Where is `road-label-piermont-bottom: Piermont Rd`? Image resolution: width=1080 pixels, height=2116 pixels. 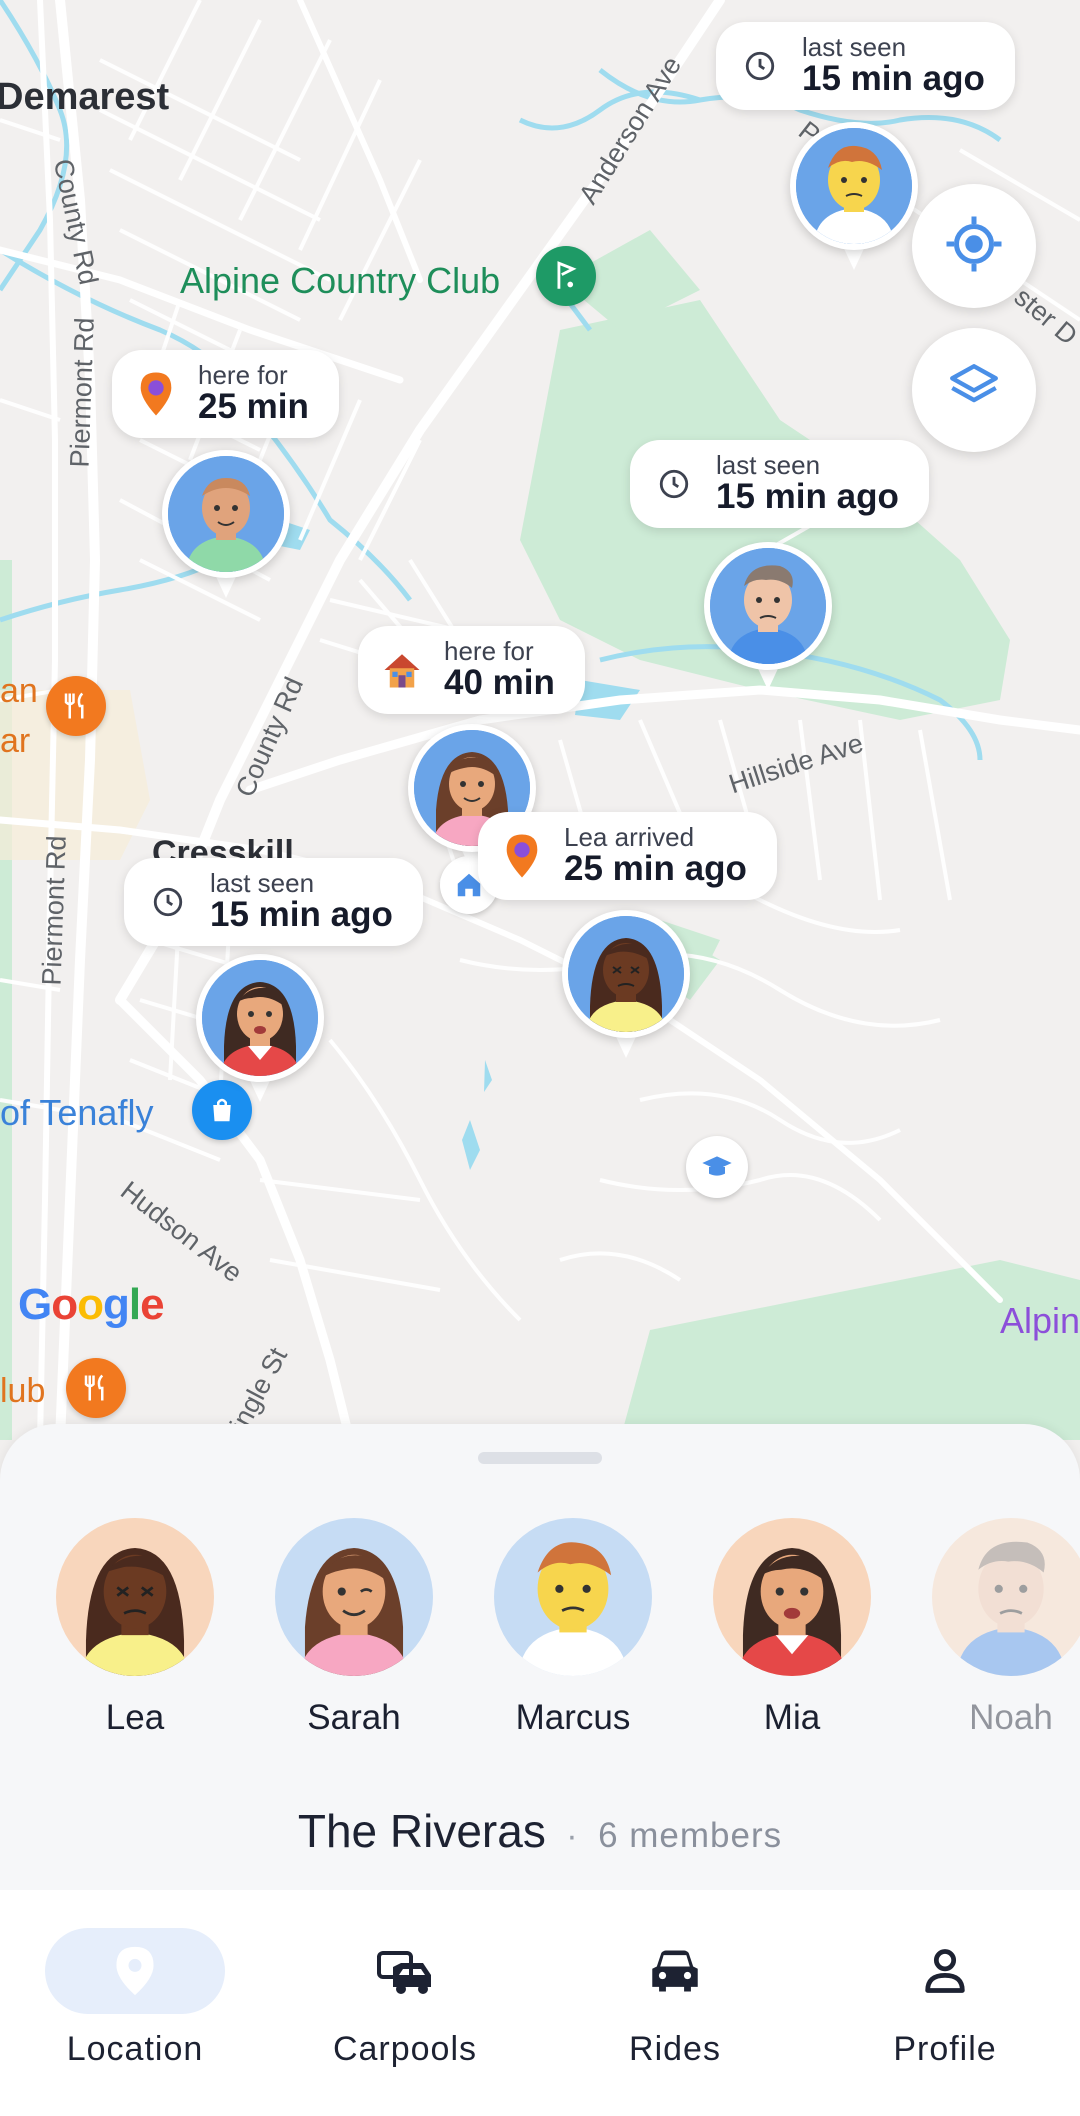
road-label-piermont-bottom: Piermont Rd is located at coordinates (54, 910).